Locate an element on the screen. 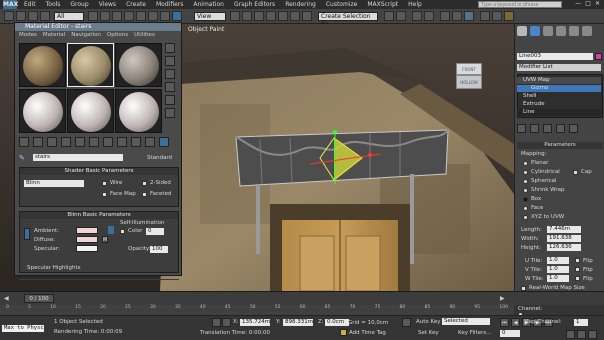 This screenshot has height=340, width=604. layer-manager-icon is located at coordinates (417, 16).